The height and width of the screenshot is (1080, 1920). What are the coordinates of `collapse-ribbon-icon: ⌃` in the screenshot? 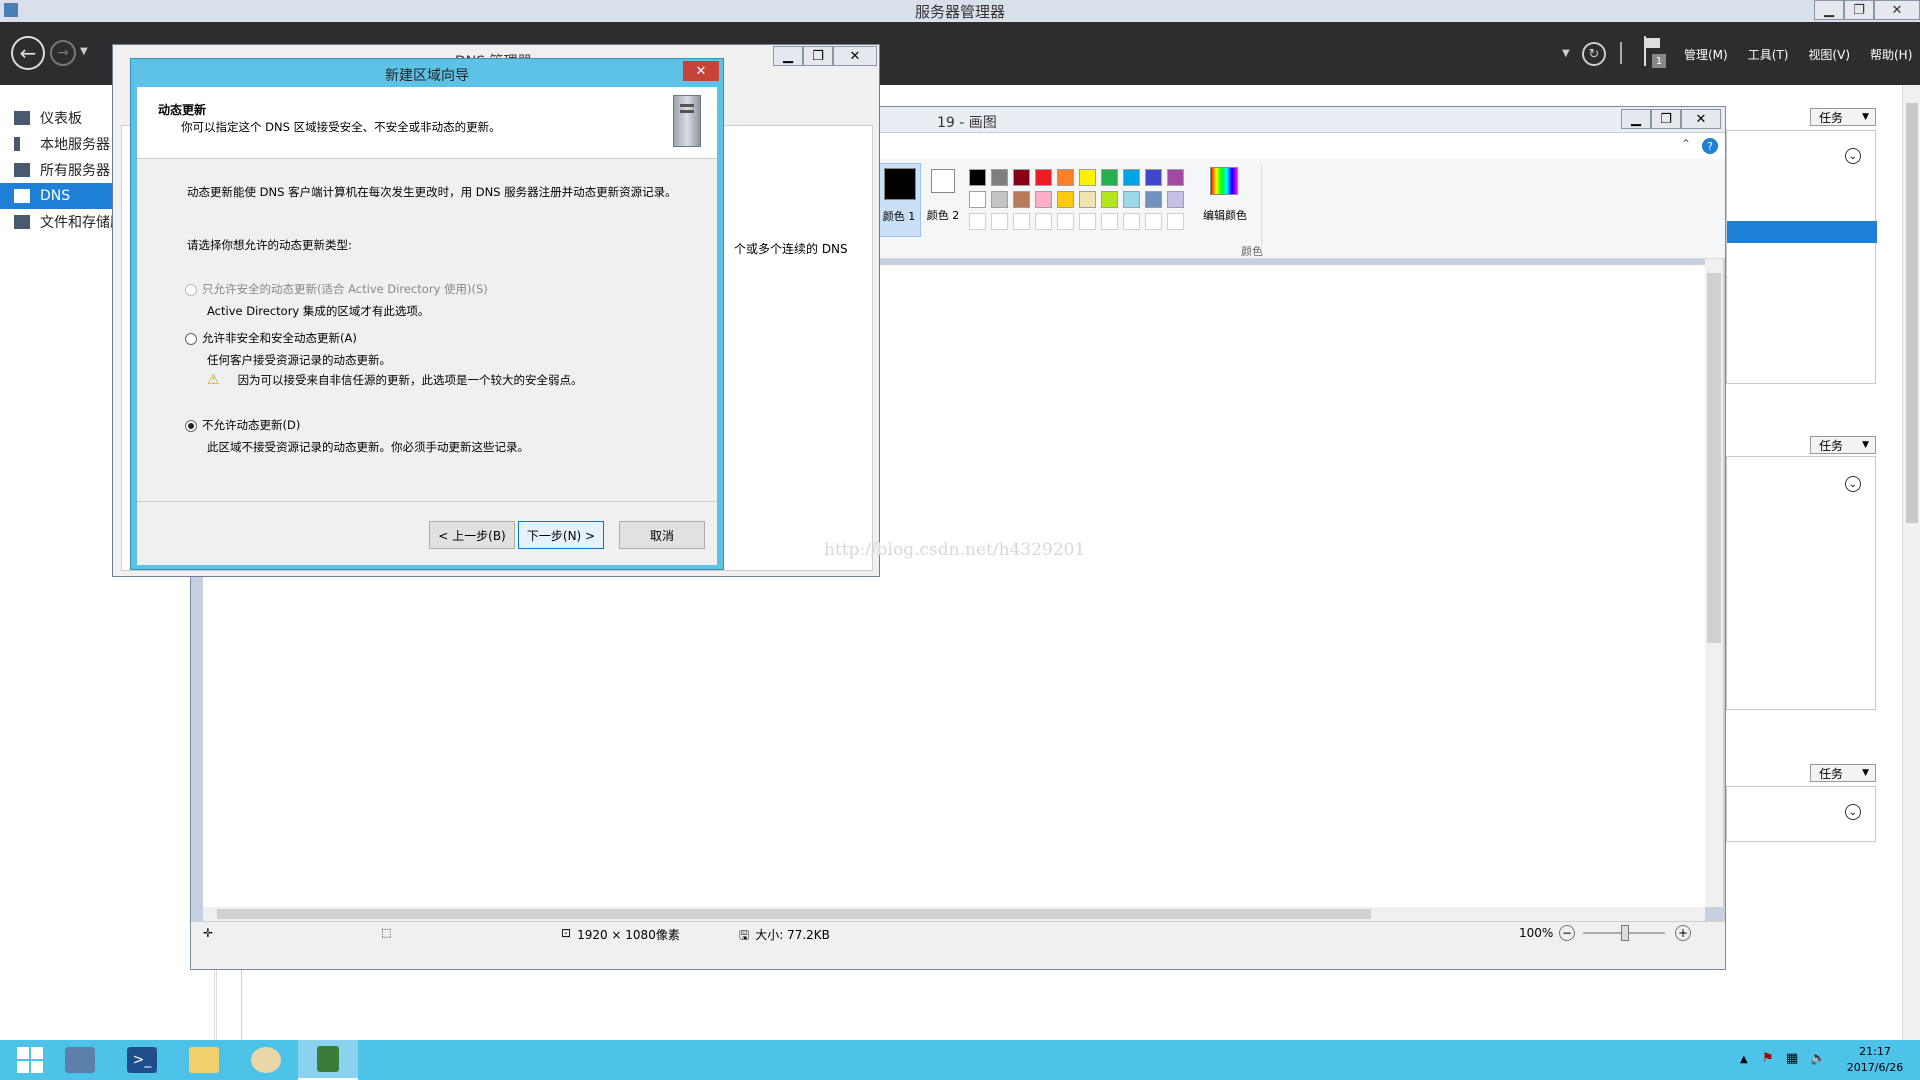 It's located at (1686, 144).